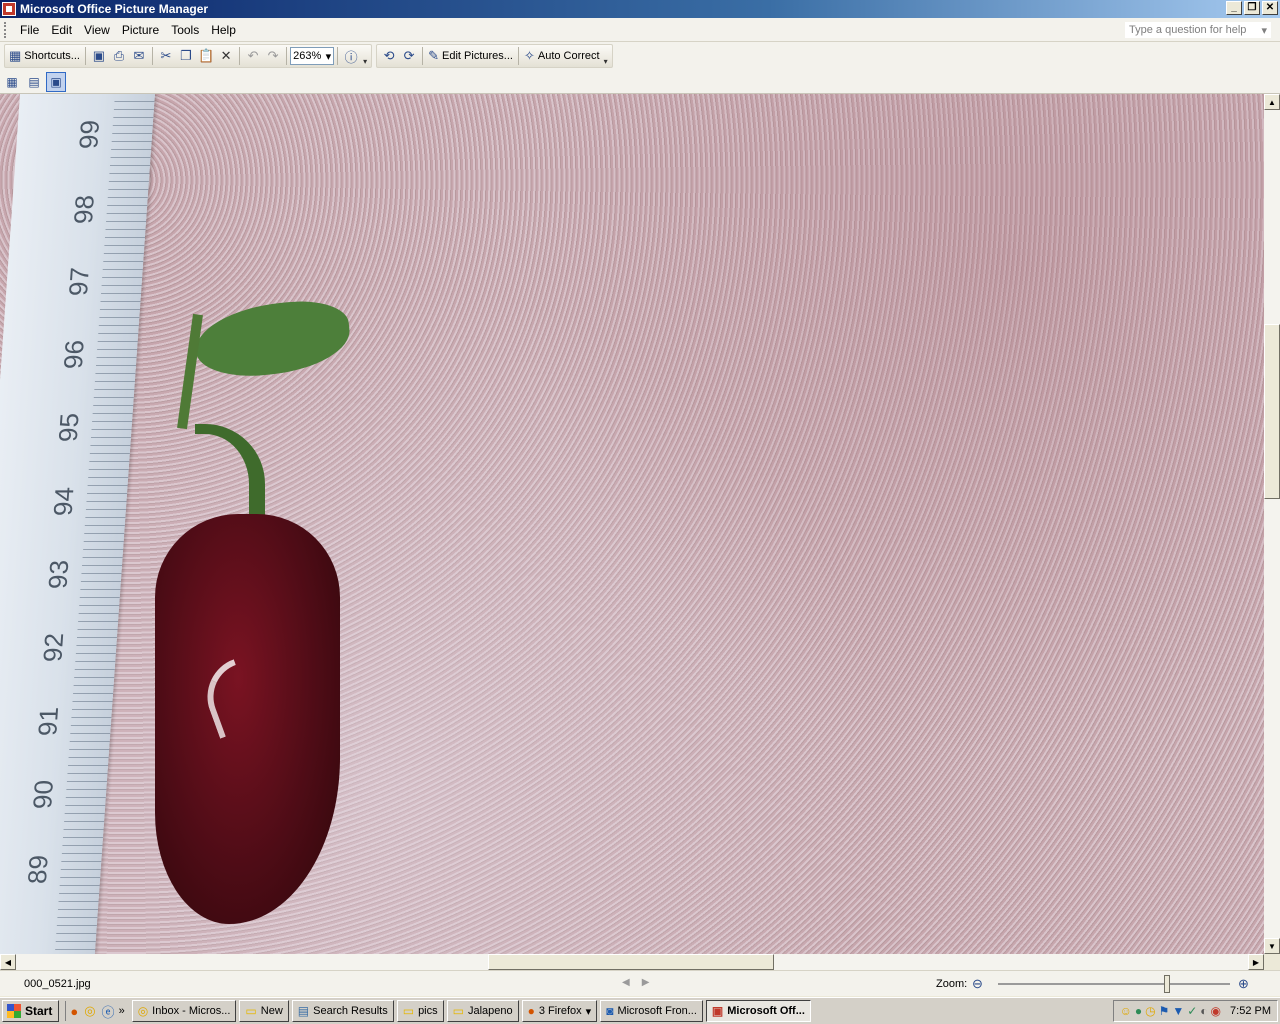 This screenshot has width=1280, height=1024. Describe the element at coordinates (1272, 411) in the screenshot. I see `vertical-scroll-thumb` at that location.